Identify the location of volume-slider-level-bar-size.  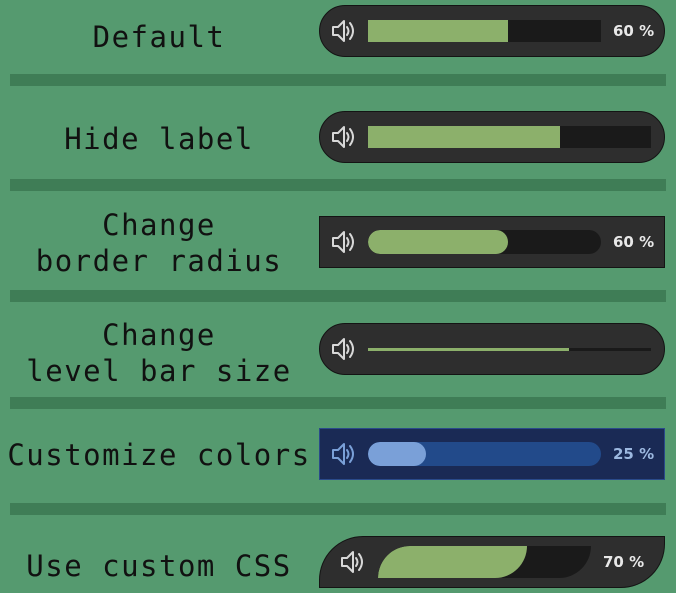
(492, 349).